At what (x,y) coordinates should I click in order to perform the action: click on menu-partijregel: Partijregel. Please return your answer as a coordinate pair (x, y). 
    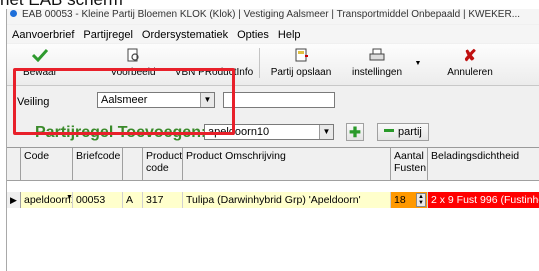
    Looking at the image, I should click on (107, 33).